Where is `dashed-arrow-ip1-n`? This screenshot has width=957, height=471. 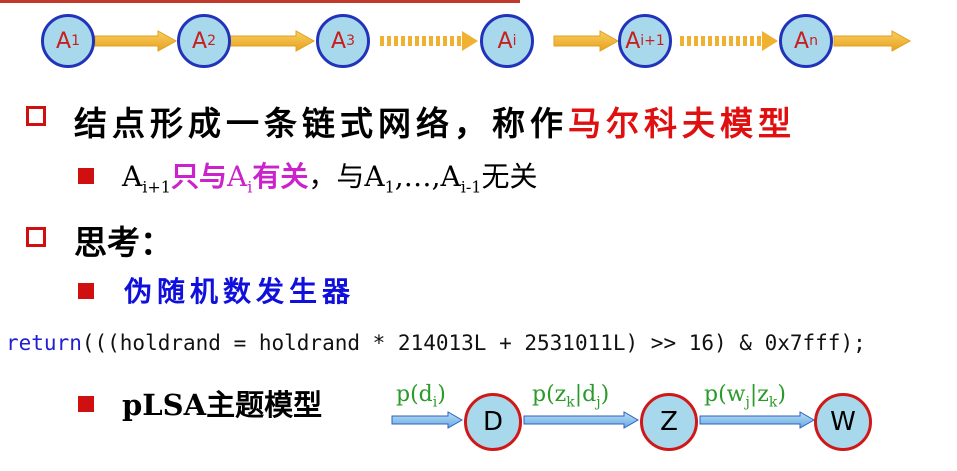 dashed-arrow-ip1-n is located at coordinates (729, 41).